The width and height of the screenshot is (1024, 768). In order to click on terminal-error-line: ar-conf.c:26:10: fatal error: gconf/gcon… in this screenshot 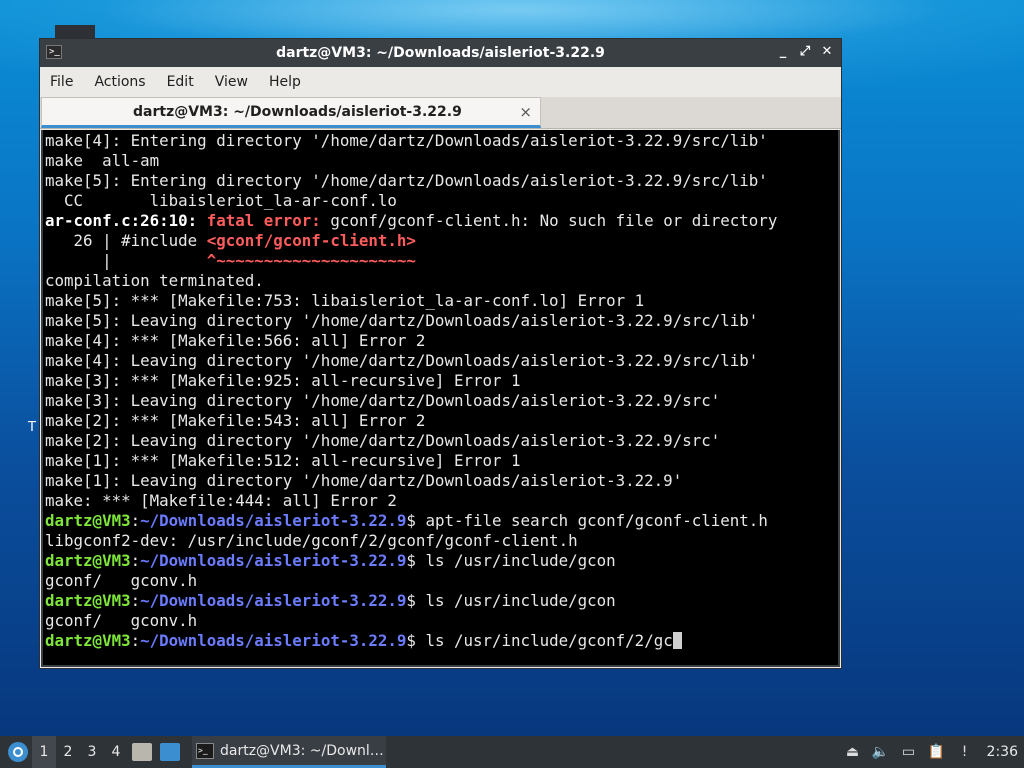, I will do `click(440, 221)`.